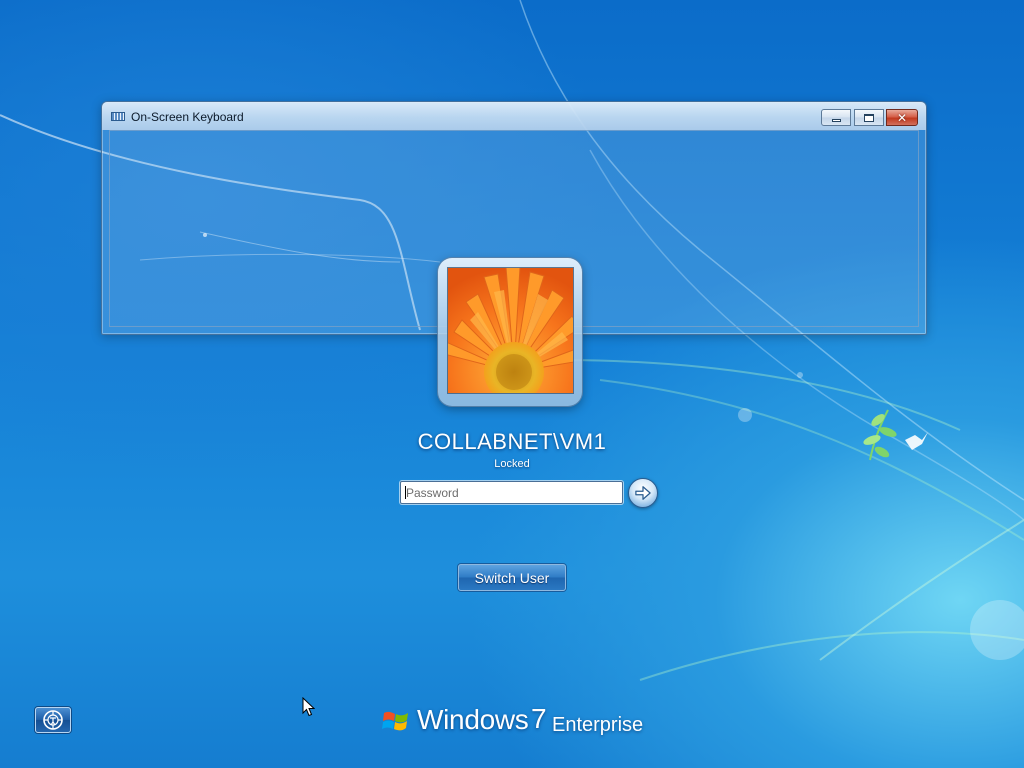 This screenshot has width=1024, height=768. What do you see at coordinates (512, 441) in the screenshot?
I see `username-label: COLLABNET\VM1` at bounding box center [512, 441].